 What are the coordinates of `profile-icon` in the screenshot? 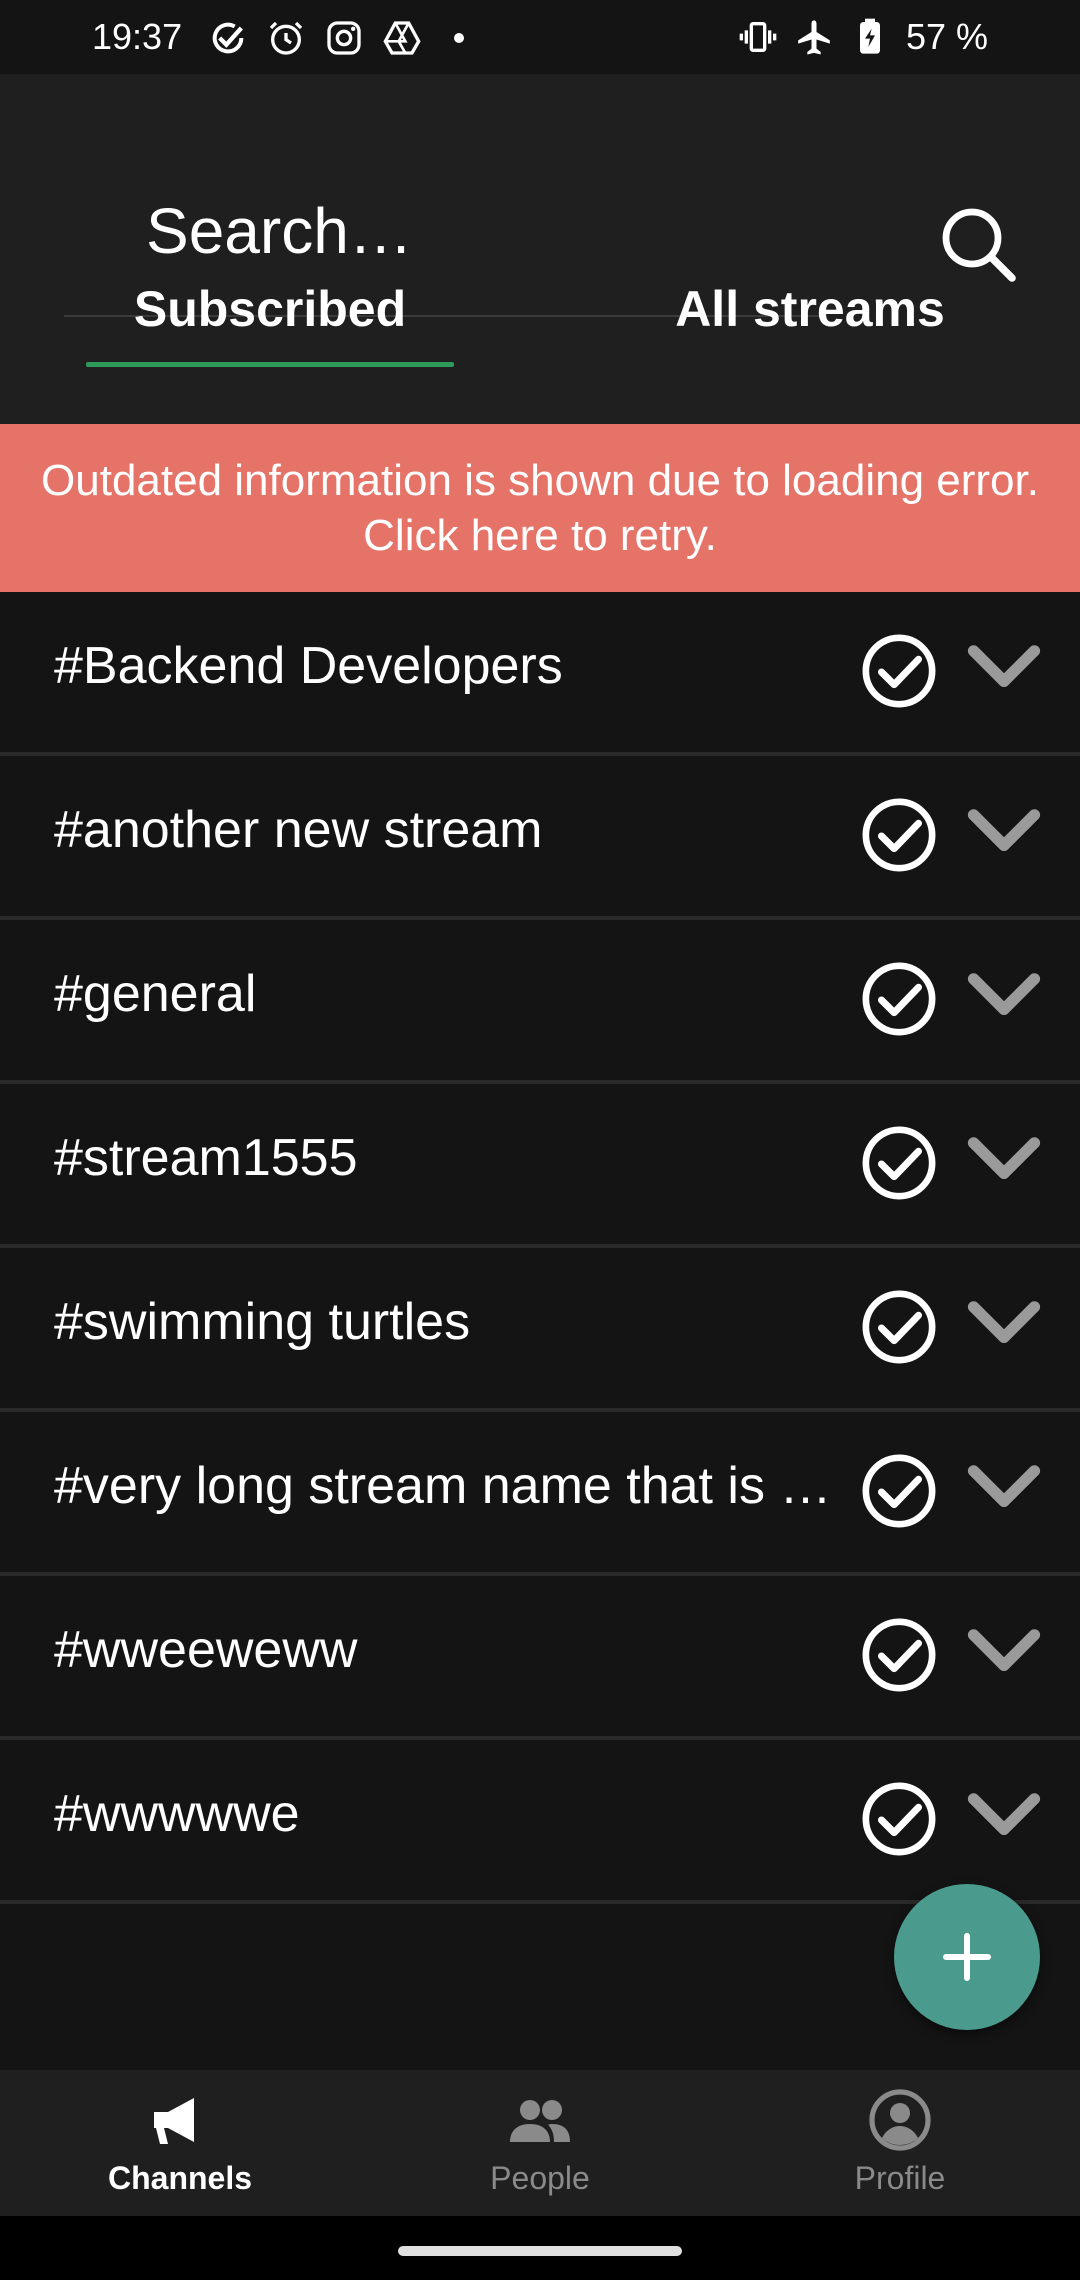 It's located at (900, 2120).